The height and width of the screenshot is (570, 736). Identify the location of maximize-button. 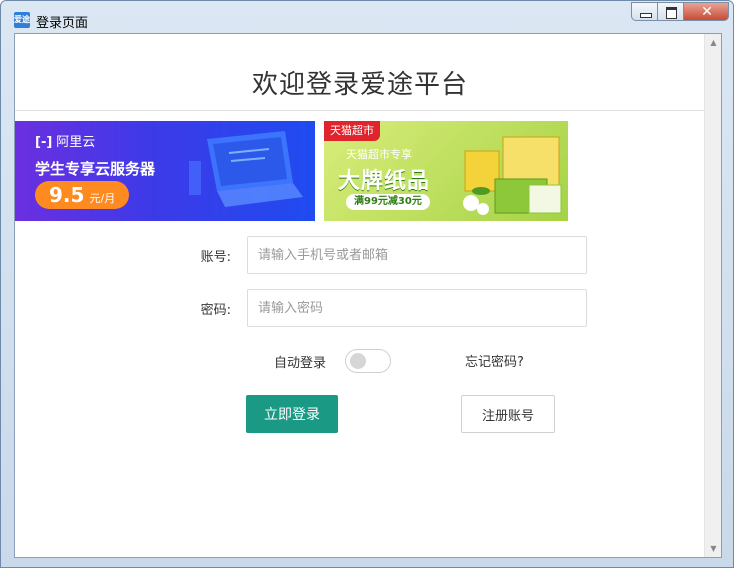
(670, 11).